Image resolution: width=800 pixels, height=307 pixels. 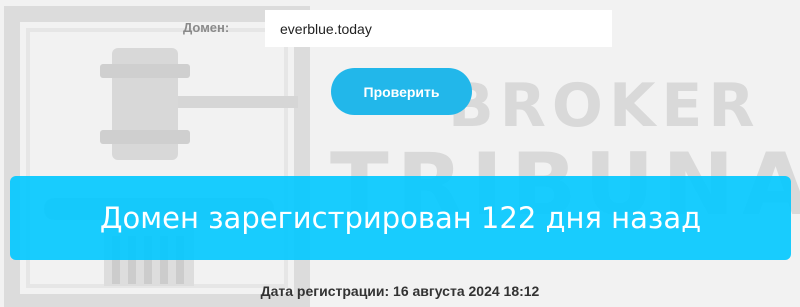 What do you see at coordinates (604, 106) in the screenshot?
I see `watermark-broker-text: BROKER` at bounding box center [604, 106].